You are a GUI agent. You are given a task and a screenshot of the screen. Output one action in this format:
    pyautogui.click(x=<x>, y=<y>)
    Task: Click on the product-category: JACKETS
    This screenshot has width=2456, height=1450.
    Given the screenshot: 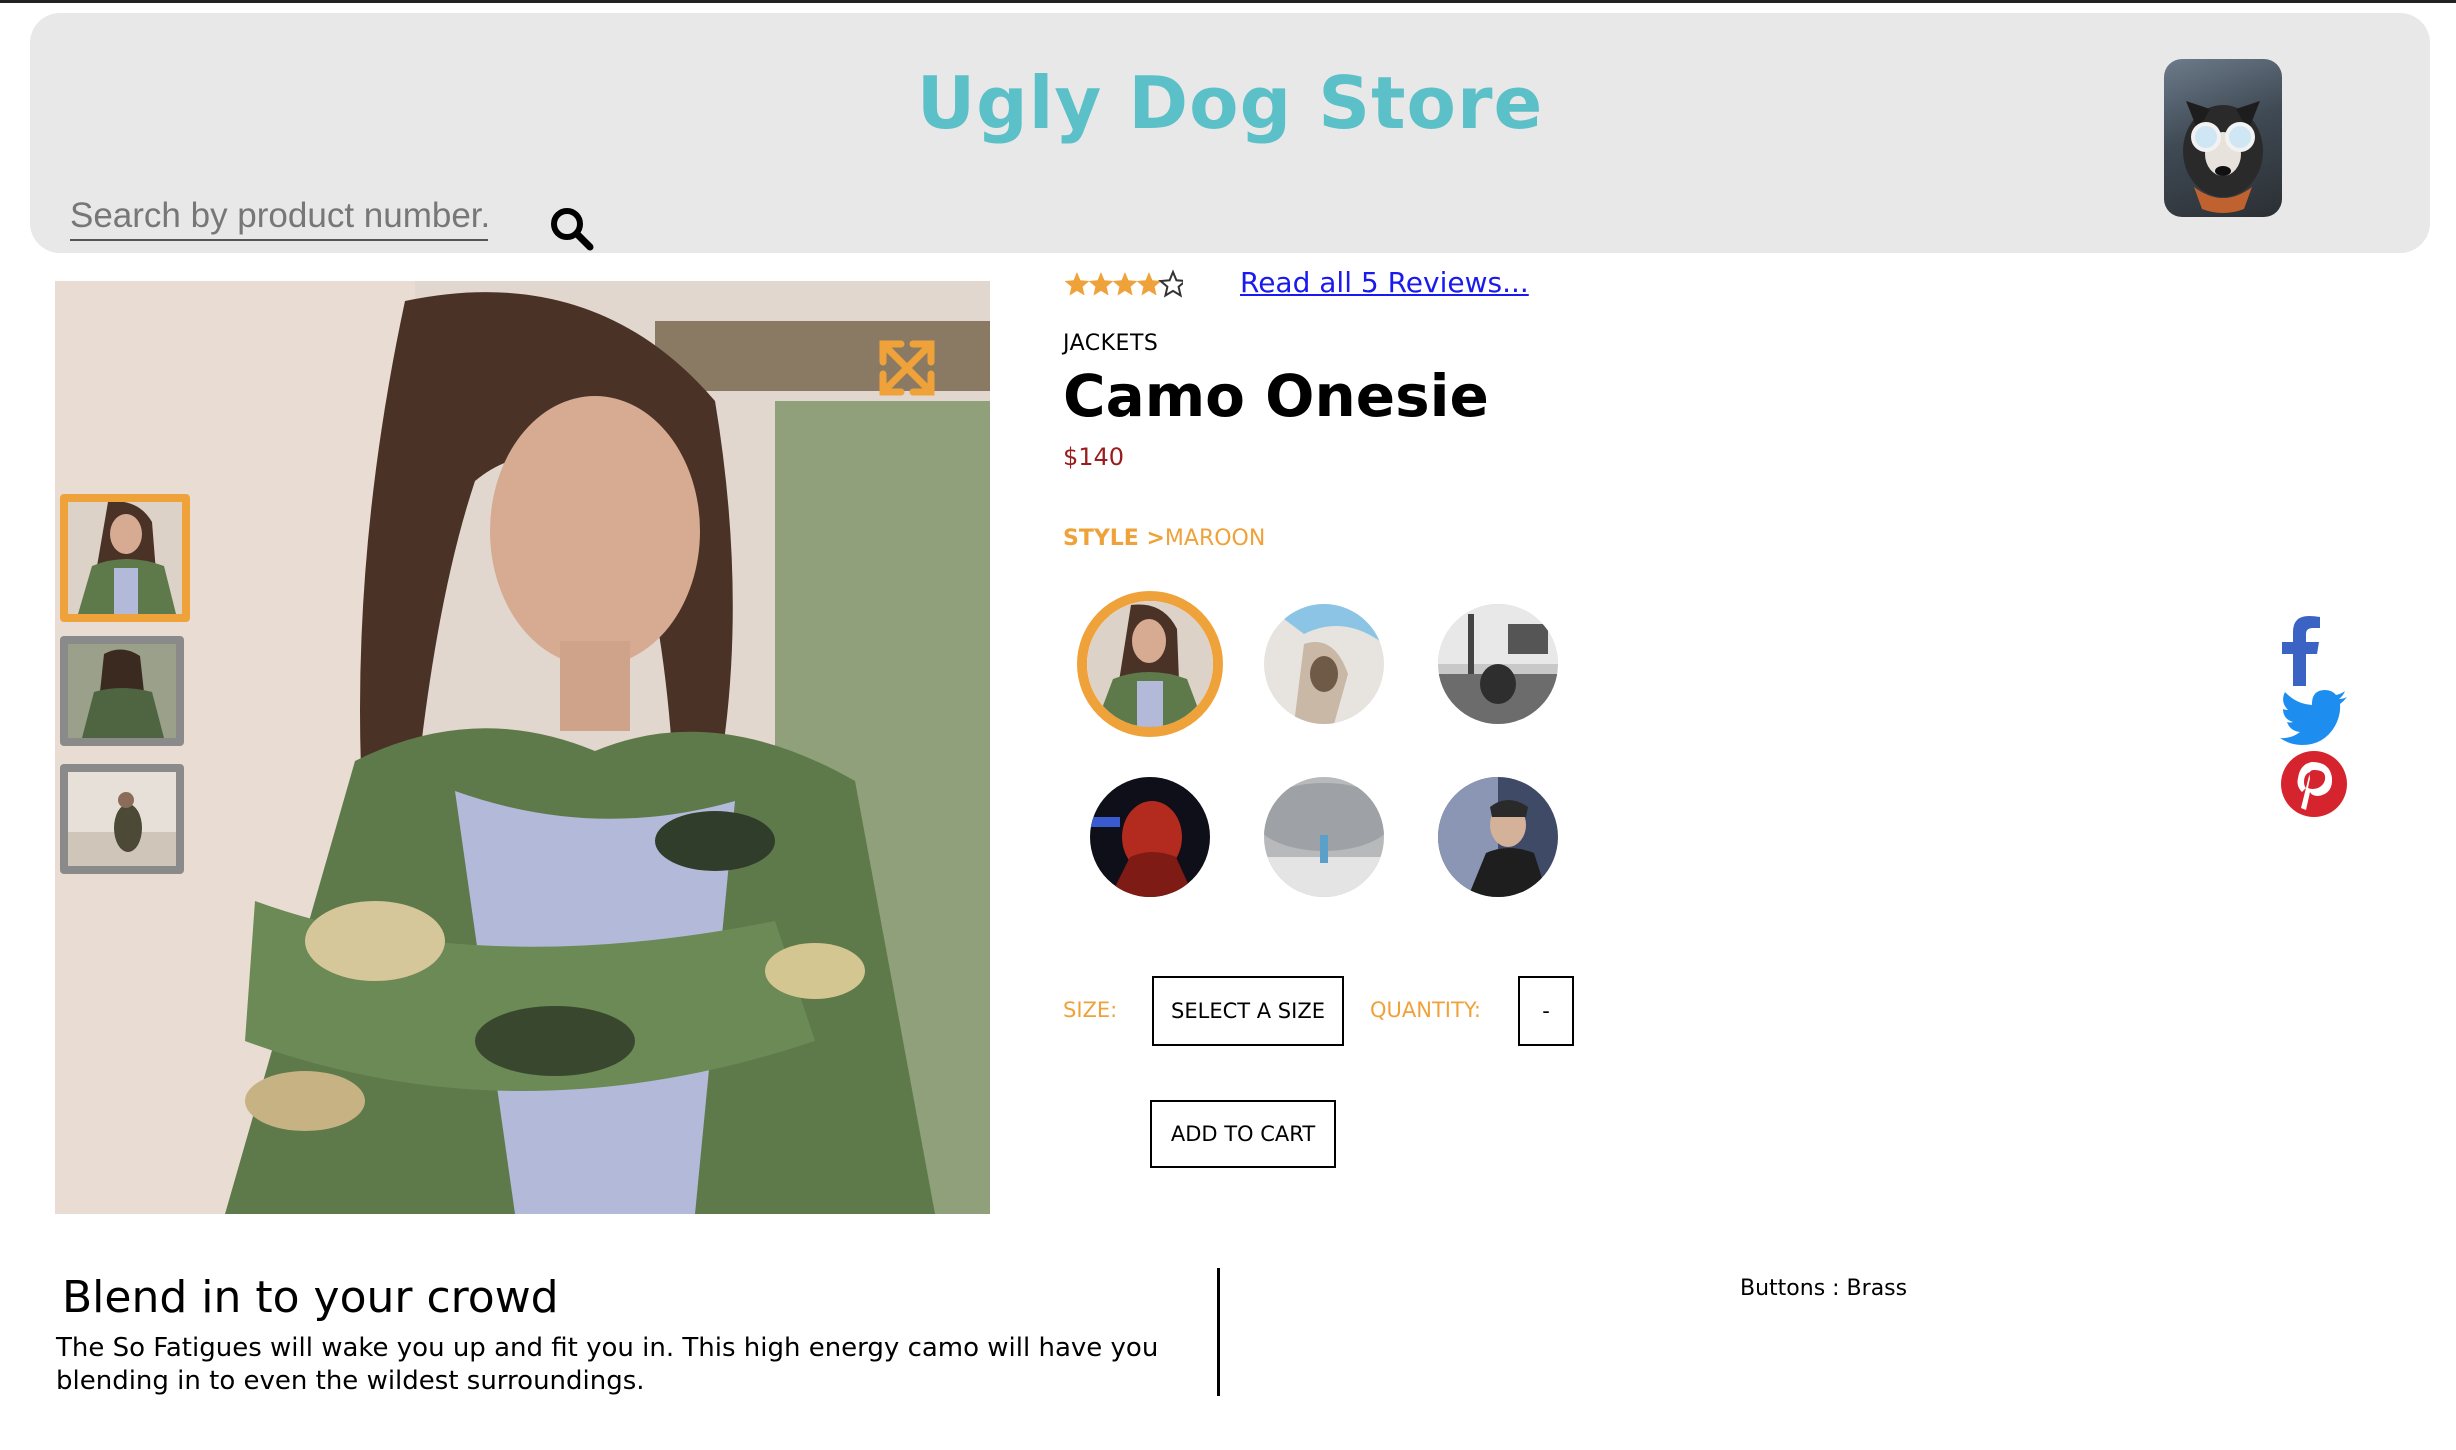 What is the action you would take?
    pyautogui.click(x=1111, y=343)
    